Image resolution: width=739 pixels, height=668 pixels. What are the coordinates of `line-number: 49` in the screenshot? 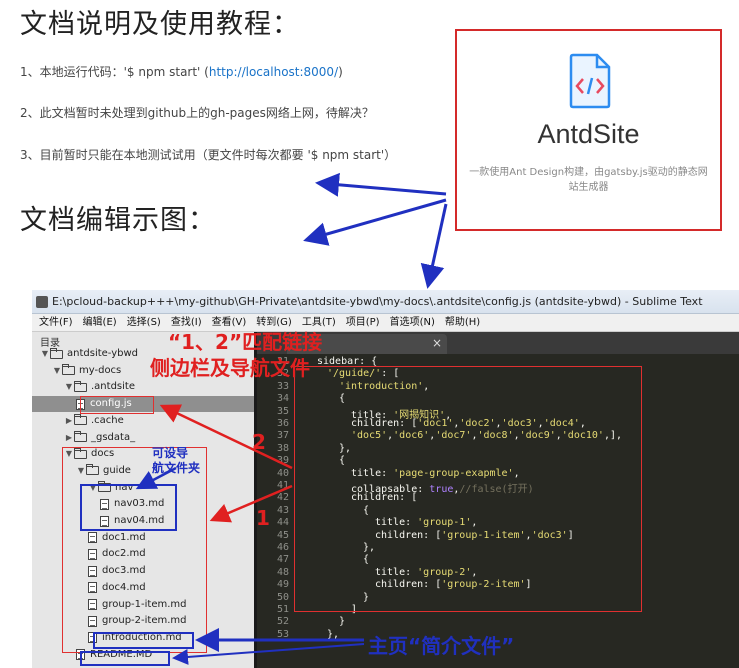 It's located at (282, 585).